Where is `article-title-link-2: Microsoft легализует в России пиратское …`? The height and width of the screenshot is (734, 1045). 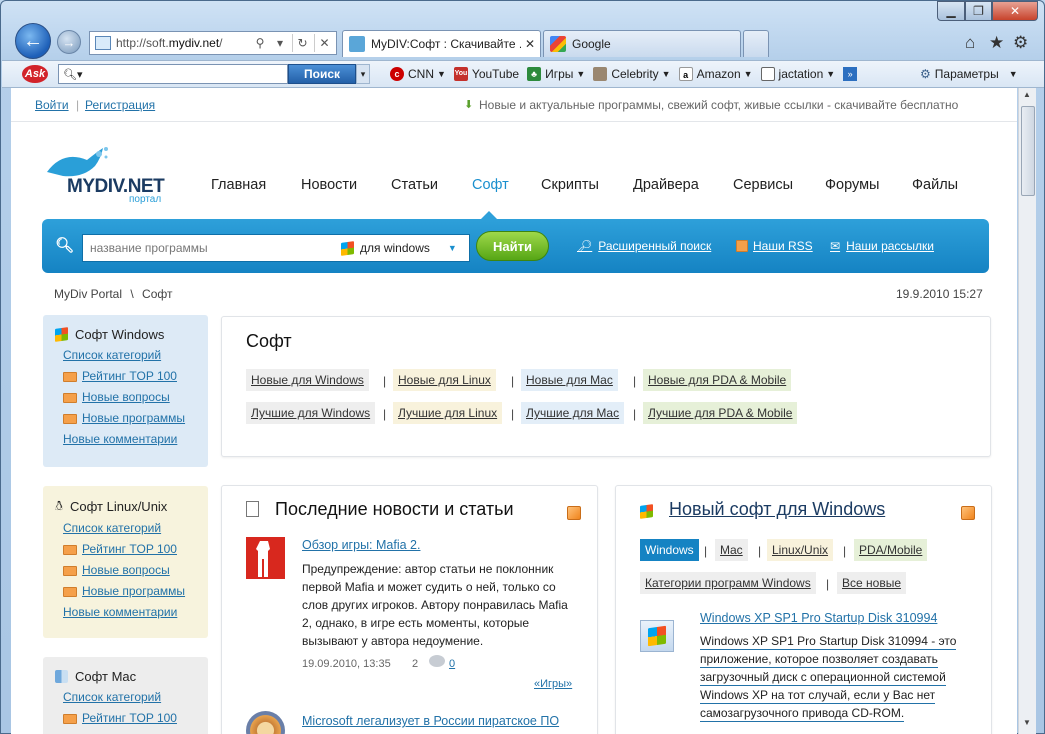
article-title-link-2: Microsoft легализует в России пиратское … is located at coordinates (430, 721).